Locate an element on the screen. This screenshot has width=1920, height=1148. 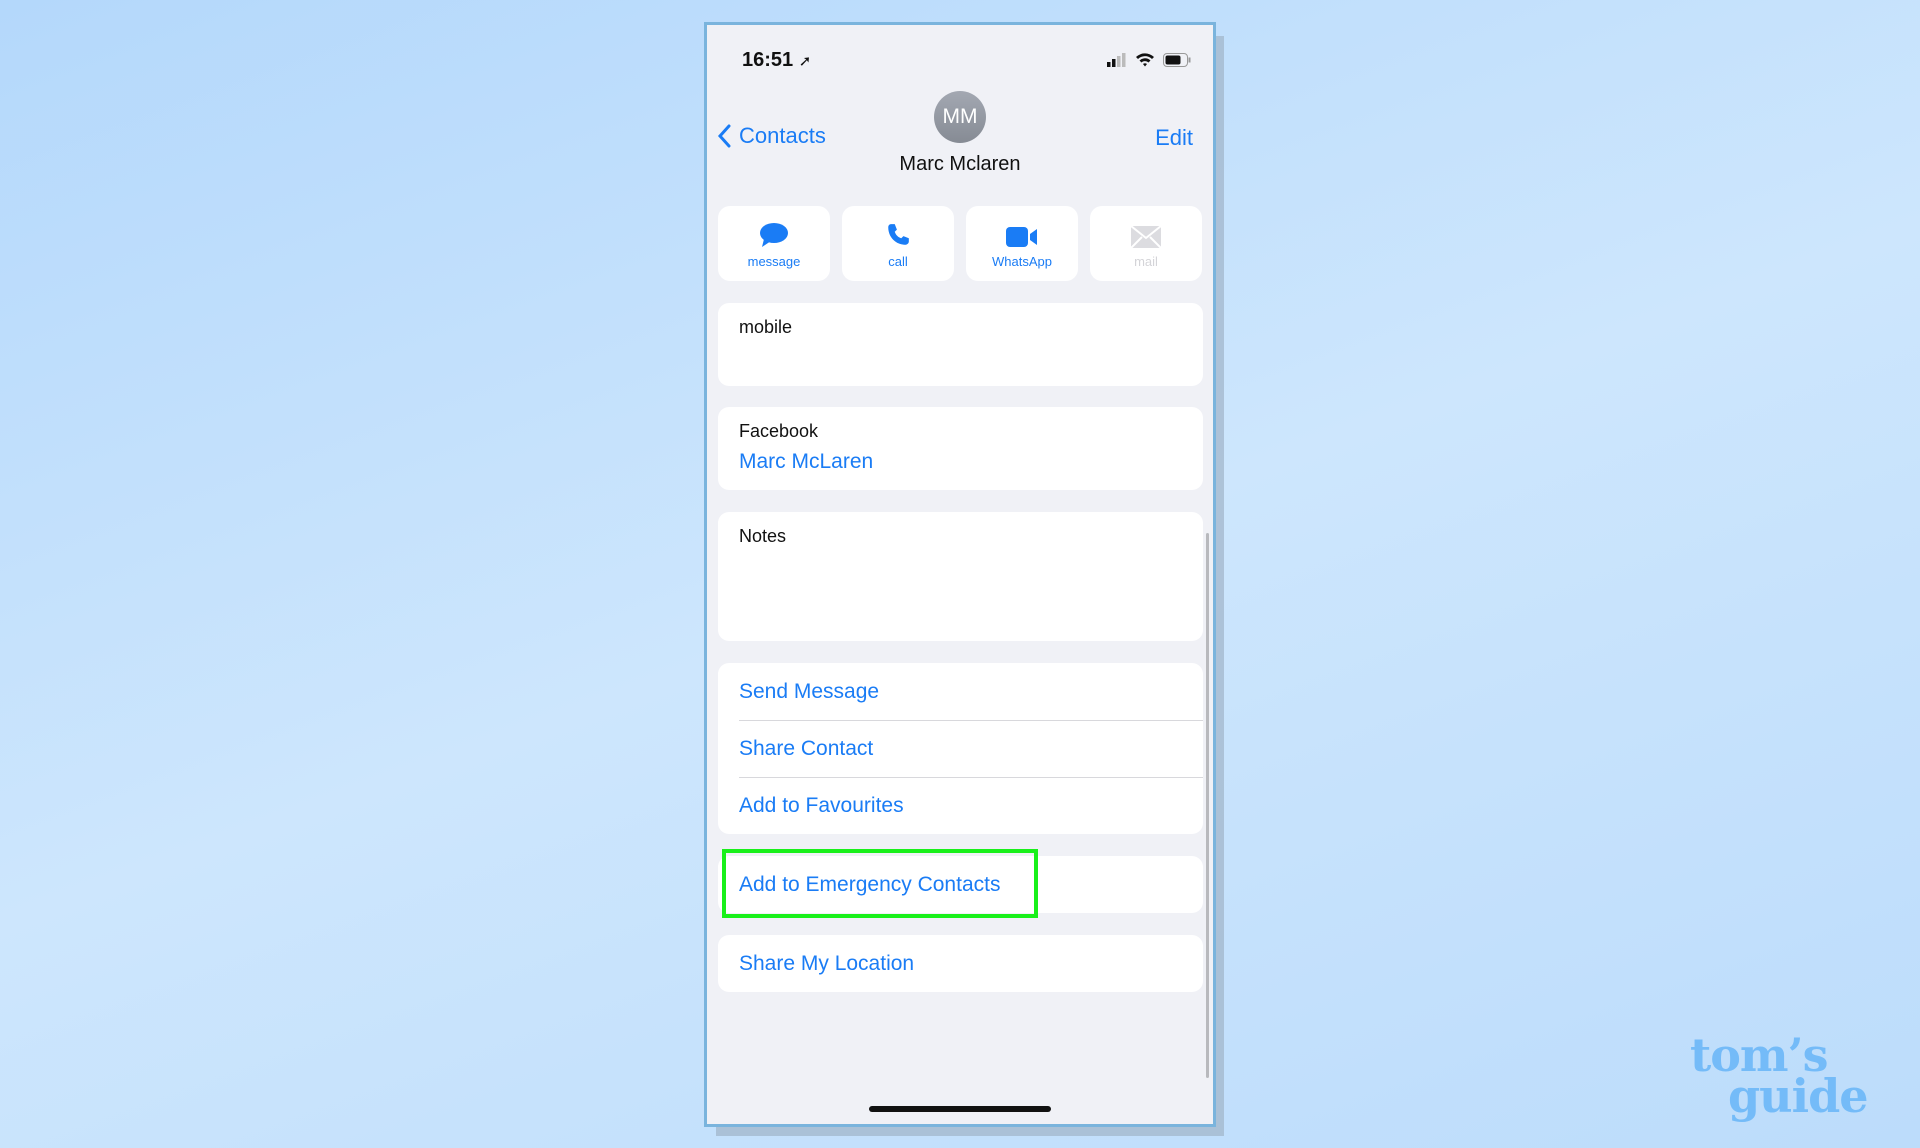
location-group: Share My Location is located at coordinates (960, 963).